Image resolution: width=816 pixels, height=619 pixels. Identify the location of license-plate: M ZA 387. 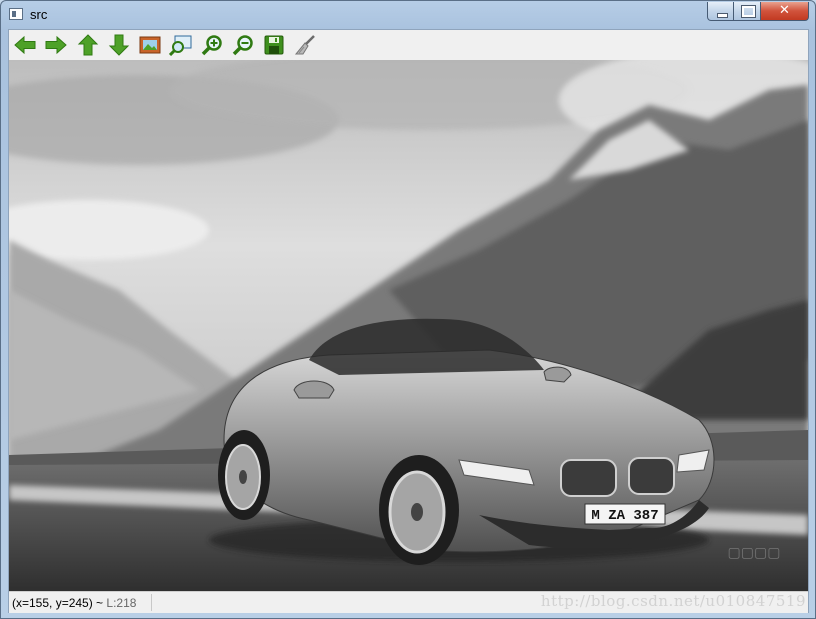
(624, 516).